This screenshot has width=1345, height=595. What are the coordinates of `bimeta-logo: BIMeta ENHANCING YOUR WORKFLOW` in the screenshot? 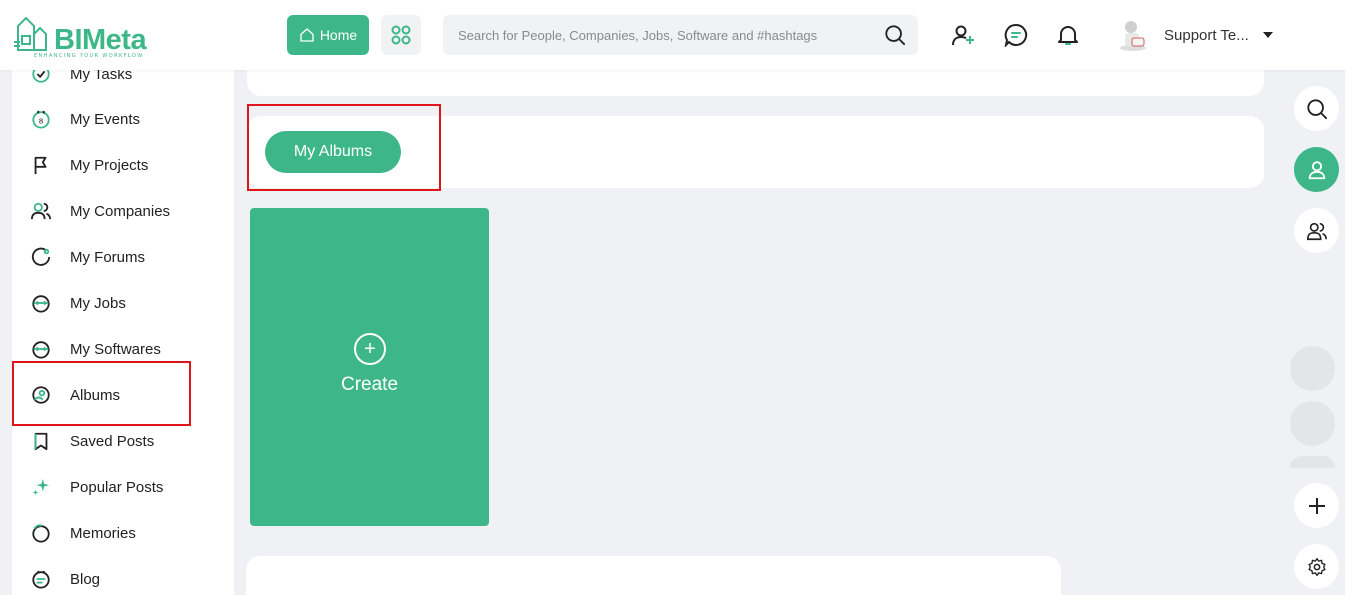 It's located at (87, 35).